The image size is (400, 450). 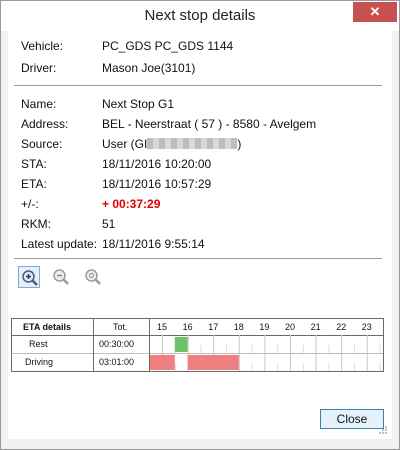 What do you see at coordinates (341, 327) in the screenshot?
I see `hour-label-22: 22` at bounding box center [341, 327].